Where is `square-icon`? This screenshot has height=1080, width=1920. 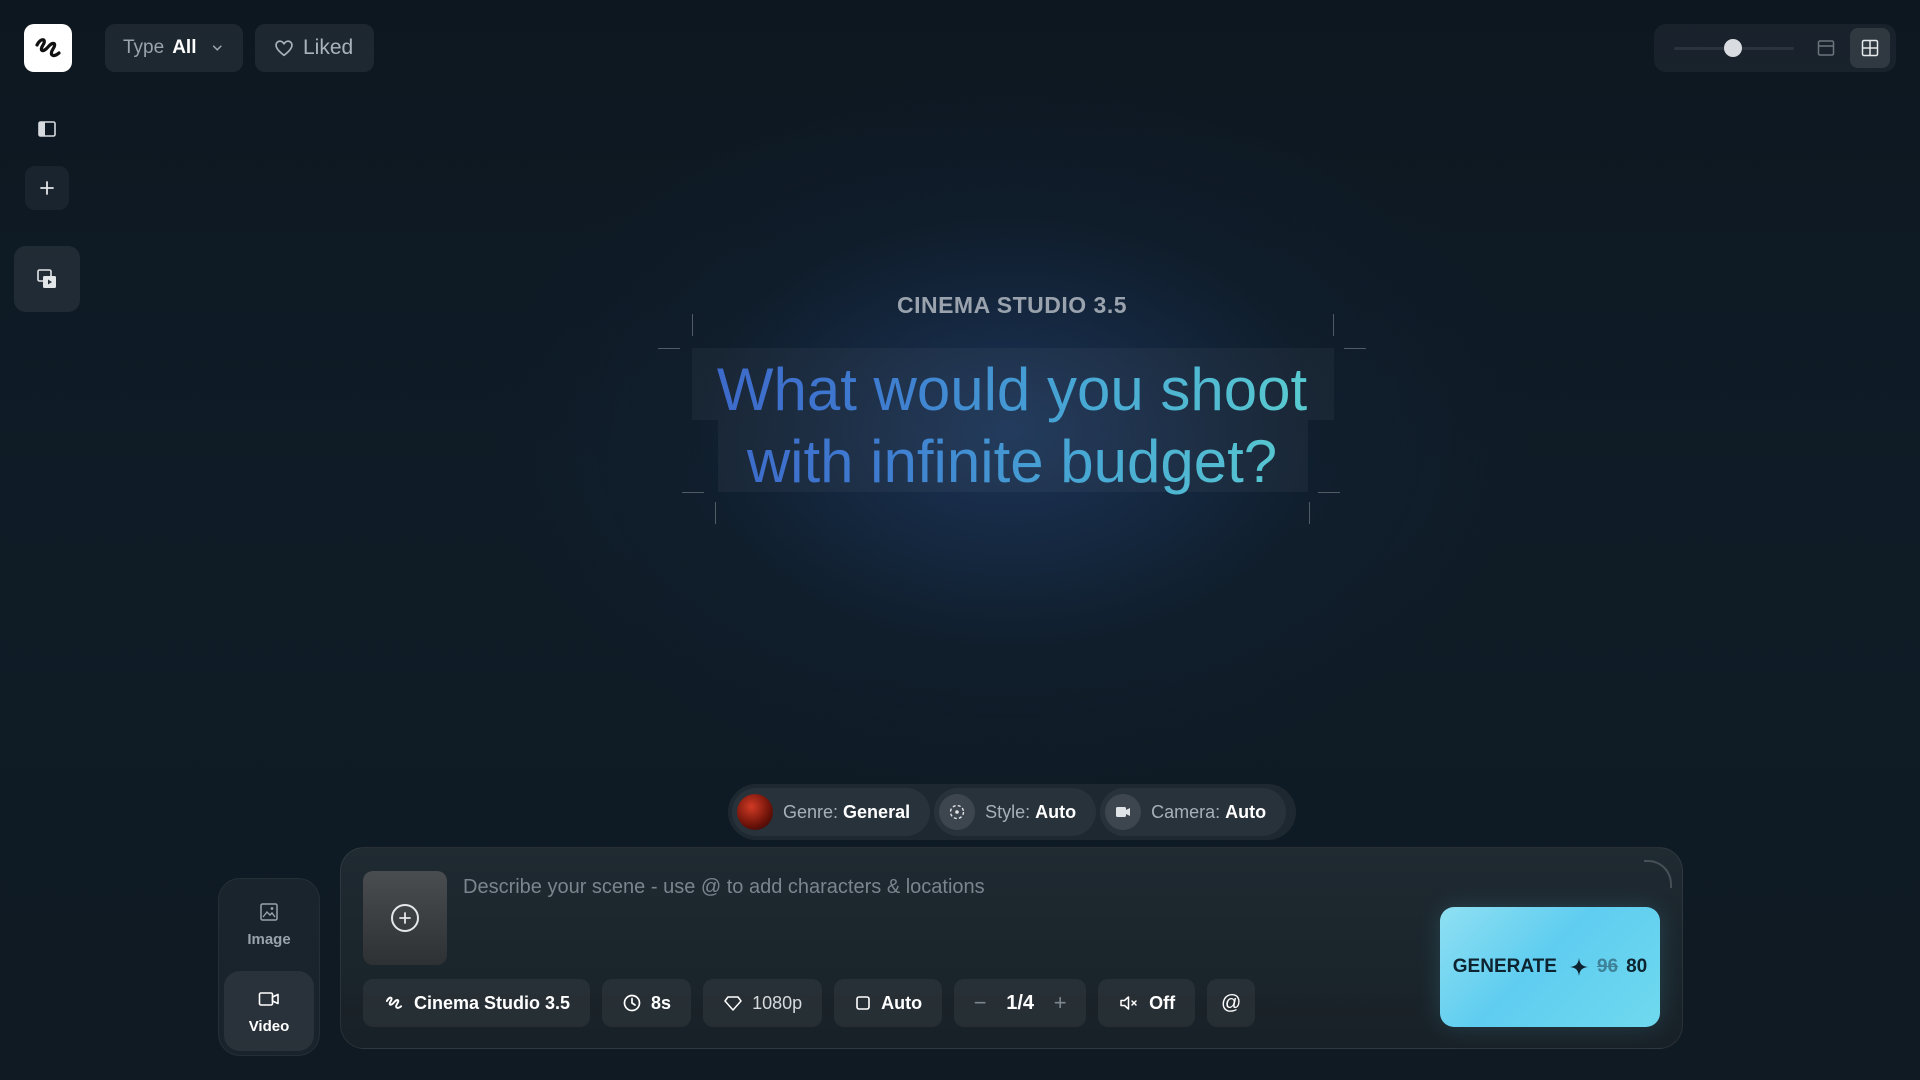
square-icon is located at coordinates (863, 1003).